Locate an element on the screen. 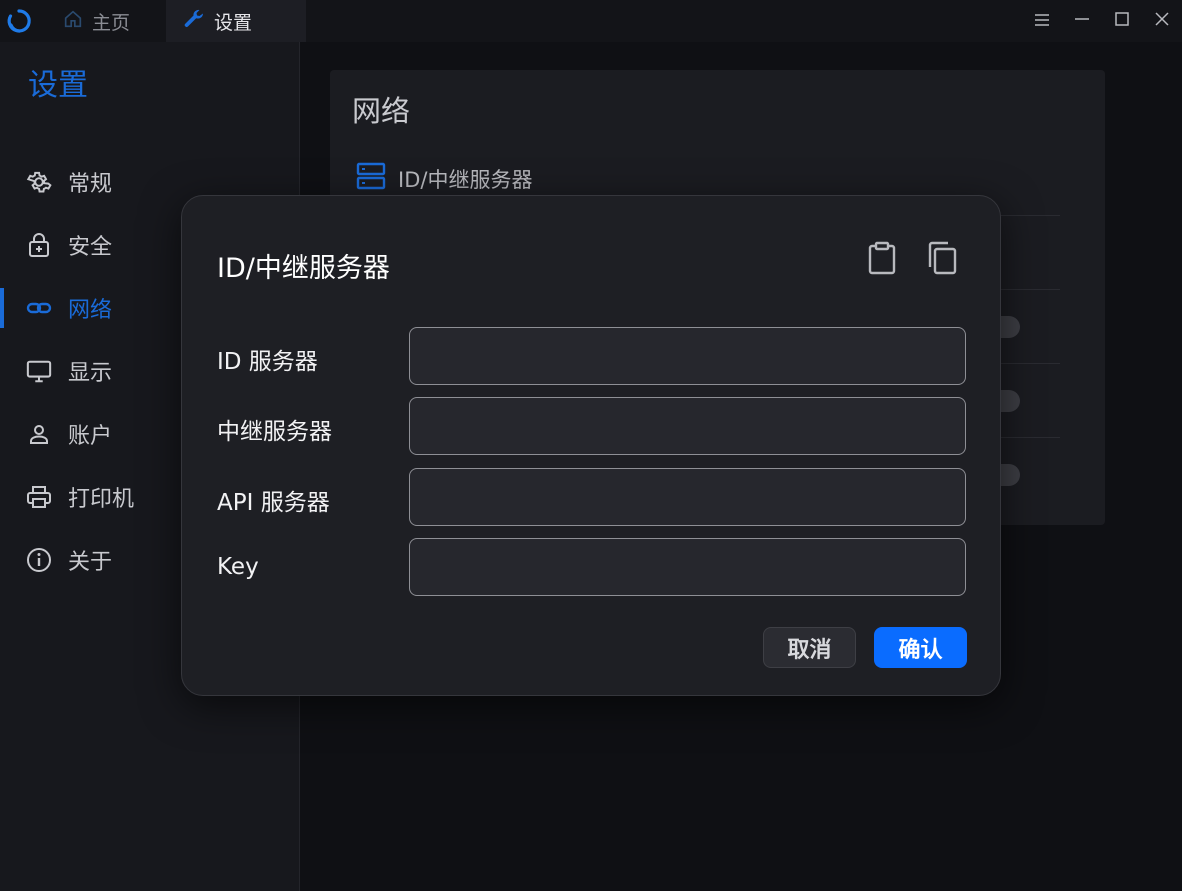  tab-home-label: 主页 is located at coordinates (111, 22).